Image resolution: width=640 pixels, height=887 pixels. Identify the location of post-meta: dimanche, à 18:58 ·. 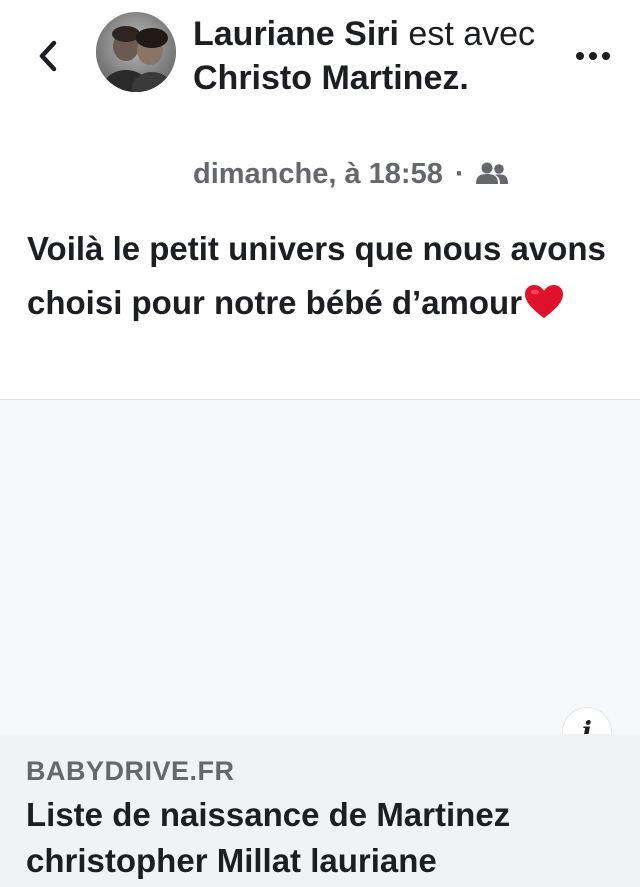
(351, 174).